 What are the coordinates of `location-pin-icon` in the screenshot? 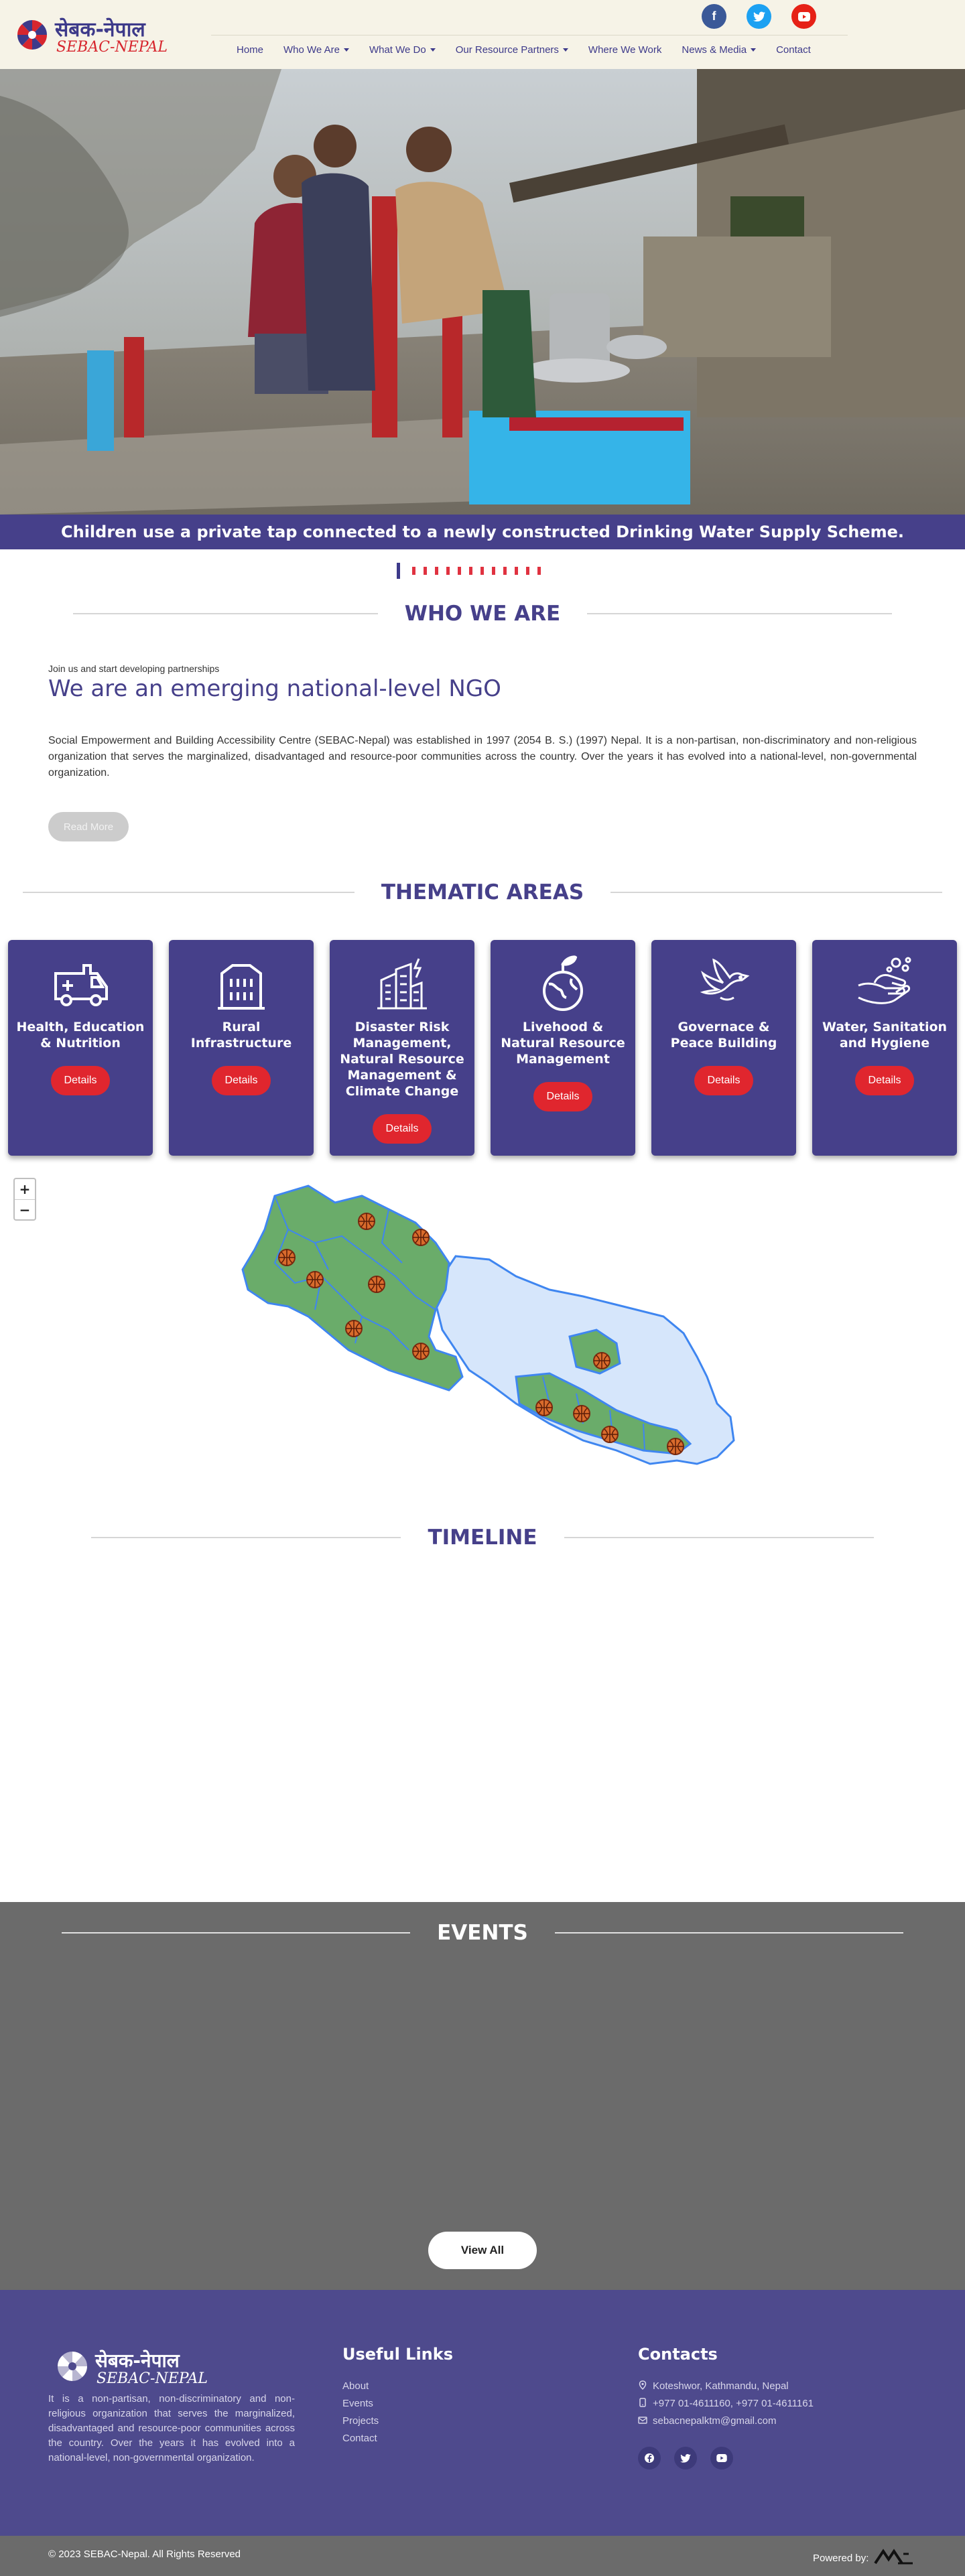 It's located at (642, 2386).